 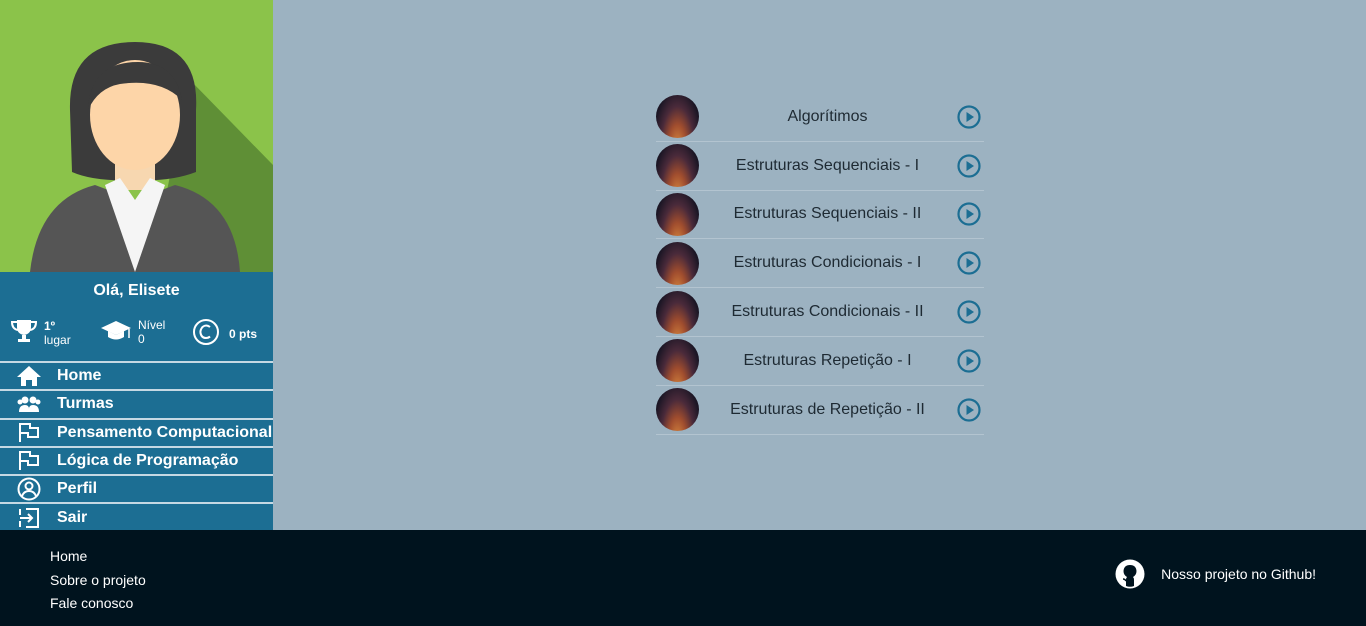 I want to click on lesson-item: Estruturas Repetição - I, so click(x=820, y=361).